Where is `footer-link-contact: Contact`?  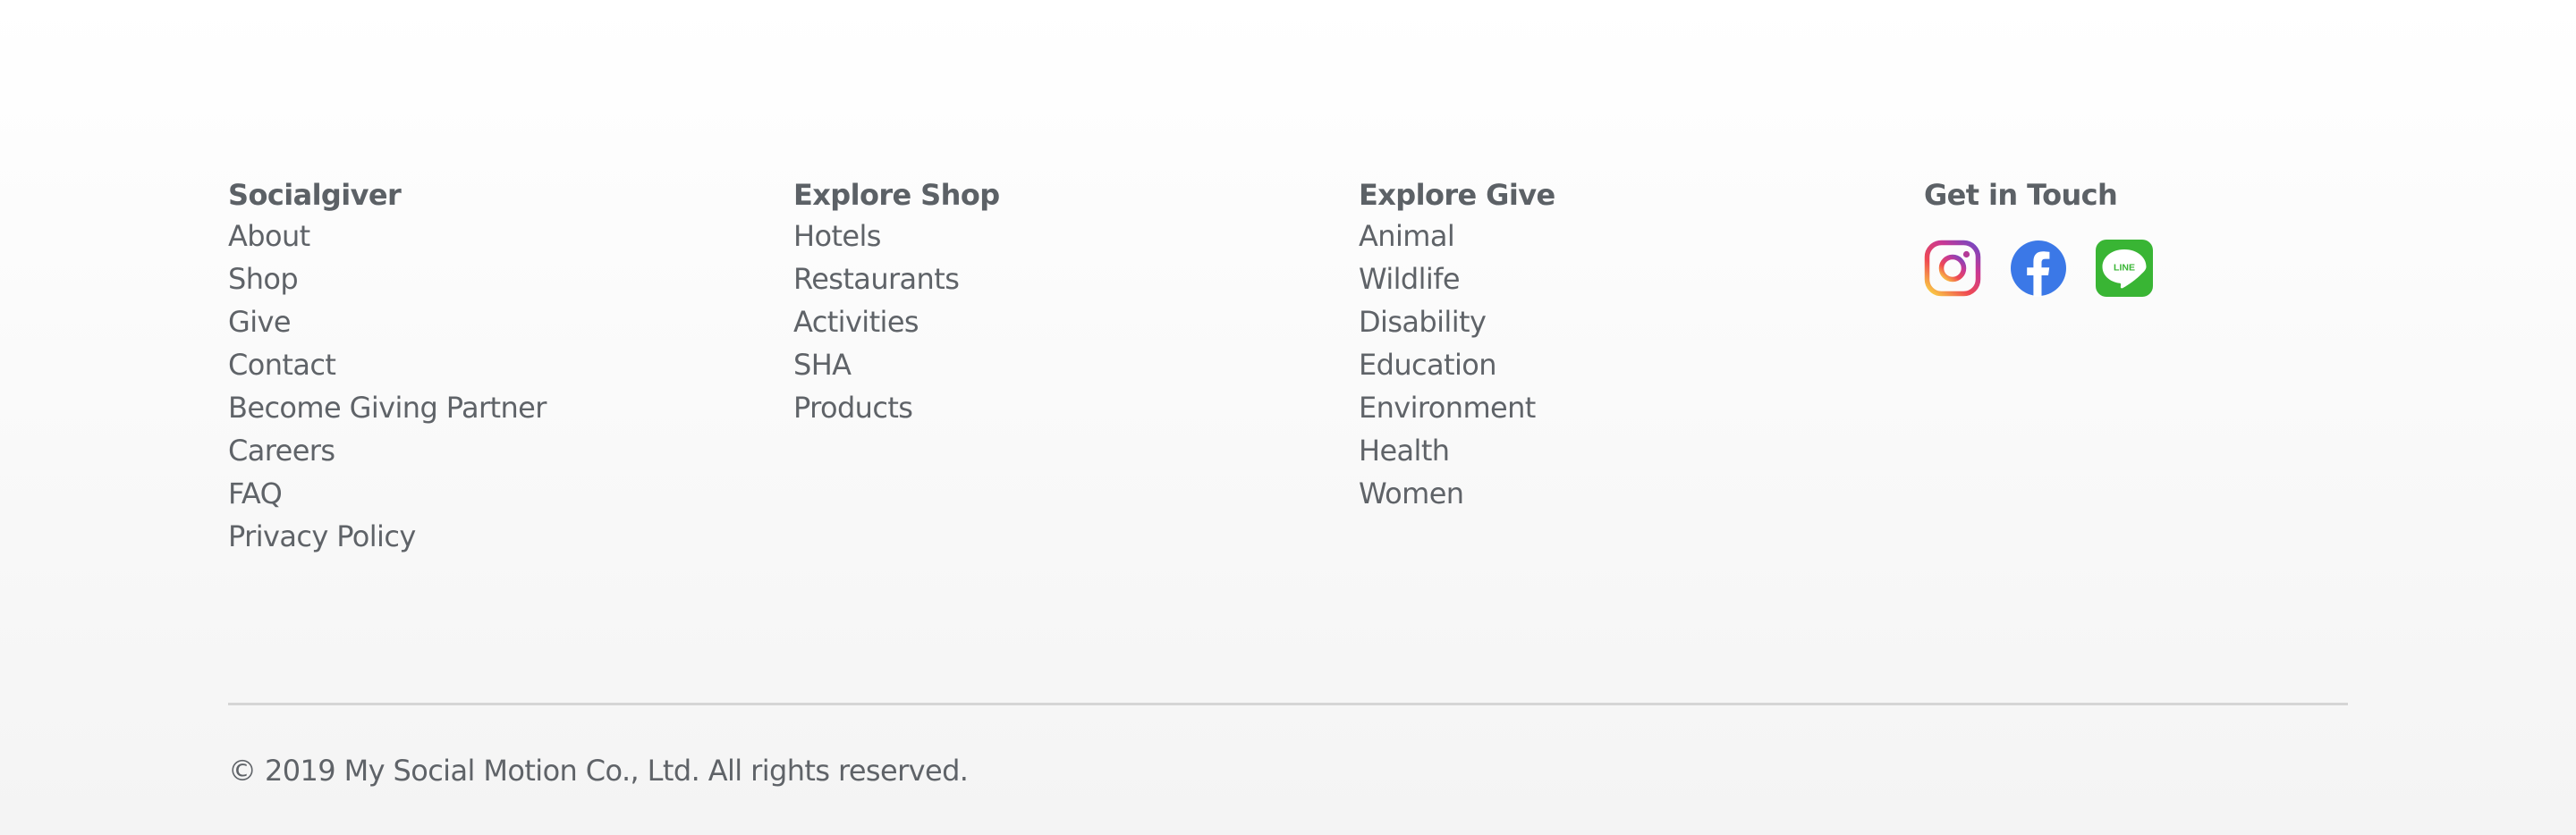 footer-link-contact: Contact is located at coordinates (510, 364).